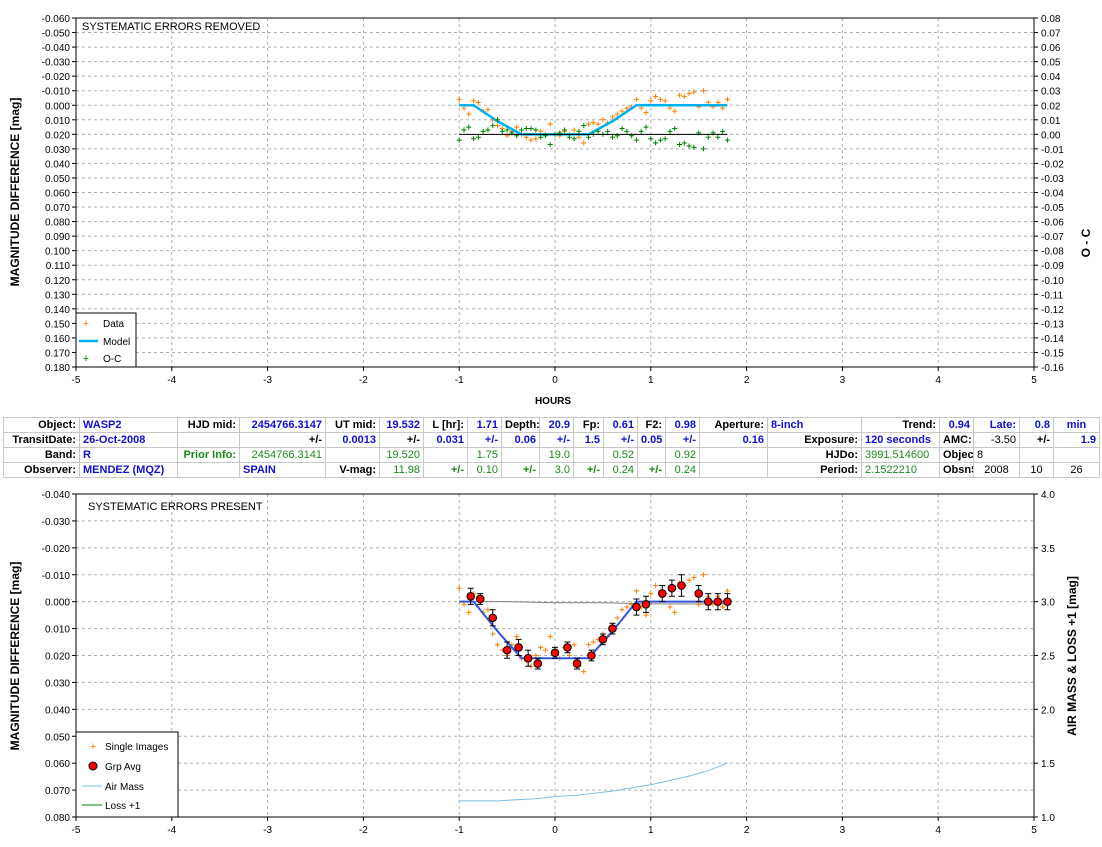  Describe the element at coordinates (41, 455) in the screenshot. I see `band-label: Band:` at that location.